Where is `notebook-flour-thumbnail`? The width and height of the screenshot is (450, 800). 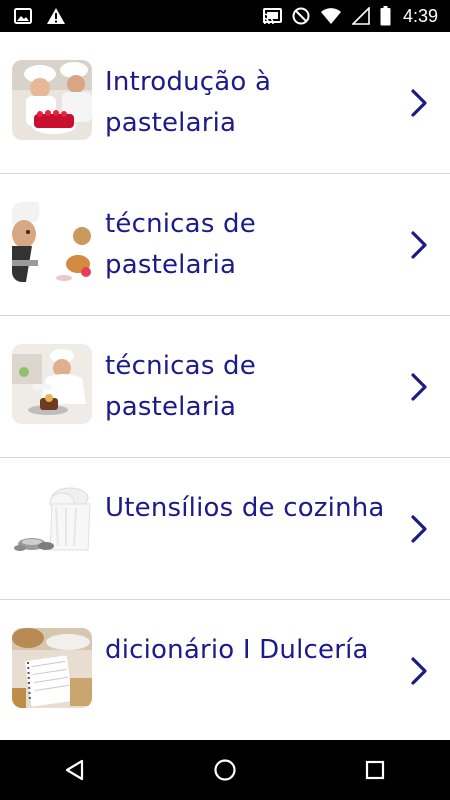
notebook-flour-thumbnail is located at coordinates (52, 668).